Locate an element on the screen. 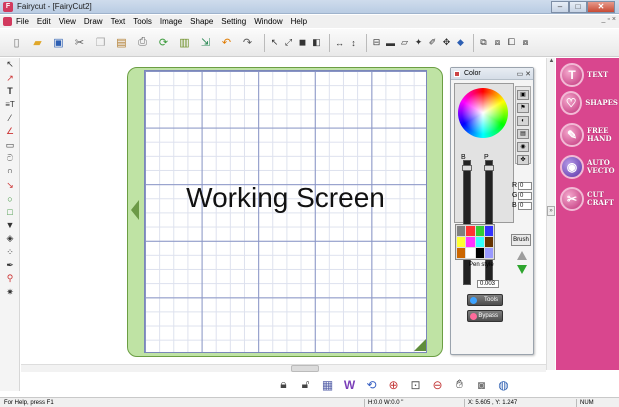  color-panel-close-icon: ▭ ✕ is located at coordinates (524, 75).